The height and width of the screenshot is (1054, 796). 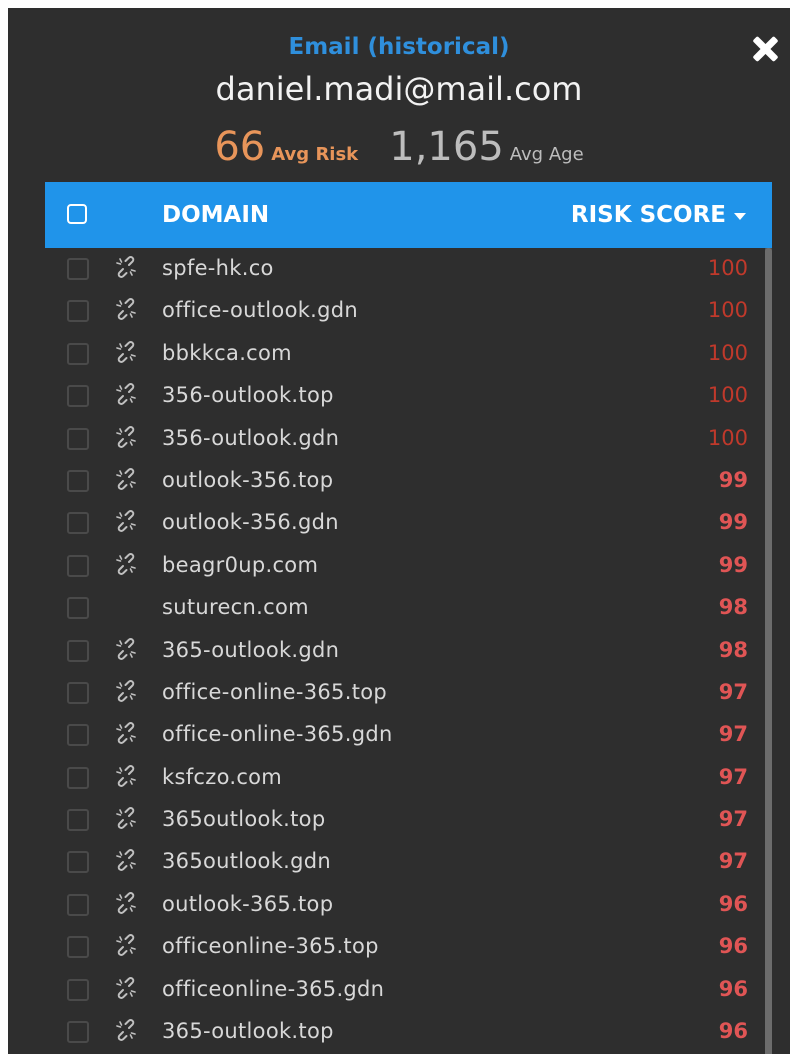 I want to click on table-row: spfe-hk.co 100, so click(x=408, y=269).